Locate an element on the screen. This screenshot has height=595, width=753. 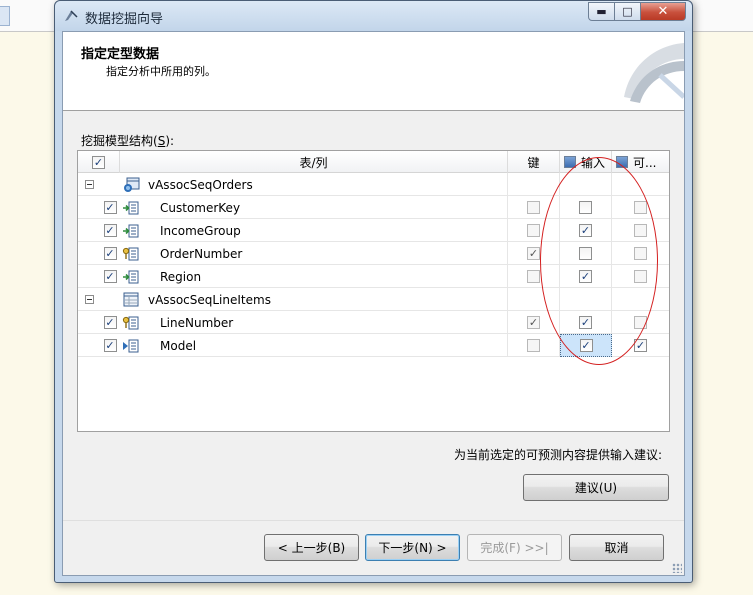
suggest-button: 建议(U) is located at coordinates (596, 487).